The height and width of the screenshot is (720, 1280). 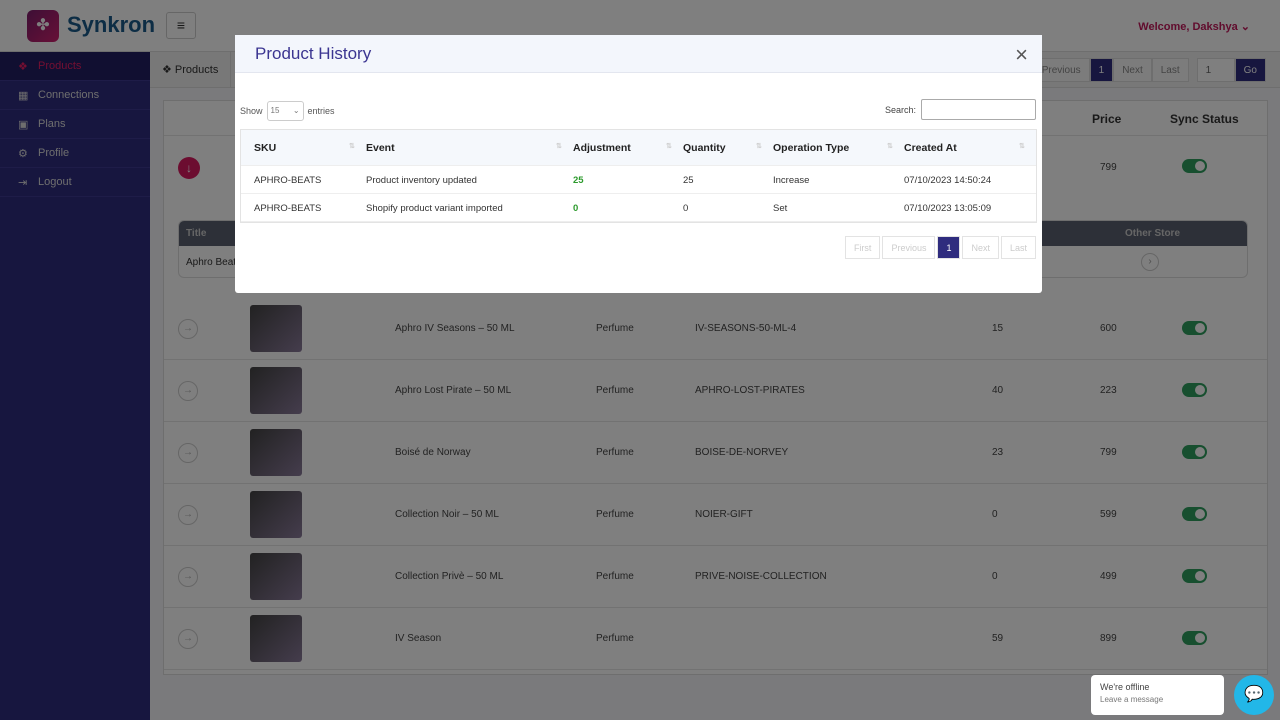 I want to click on operation-type-cell: Increase, so click(x=791, y=180).